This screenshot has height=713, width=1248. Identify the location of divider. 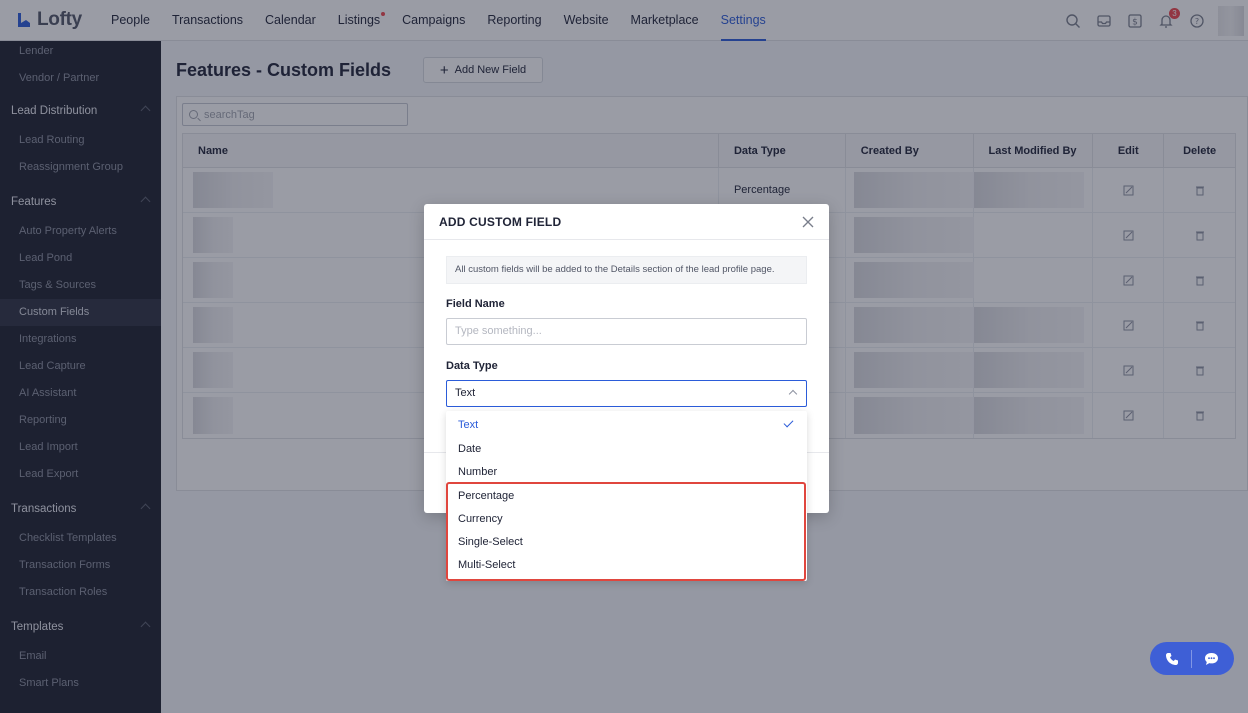
(1191, 658).